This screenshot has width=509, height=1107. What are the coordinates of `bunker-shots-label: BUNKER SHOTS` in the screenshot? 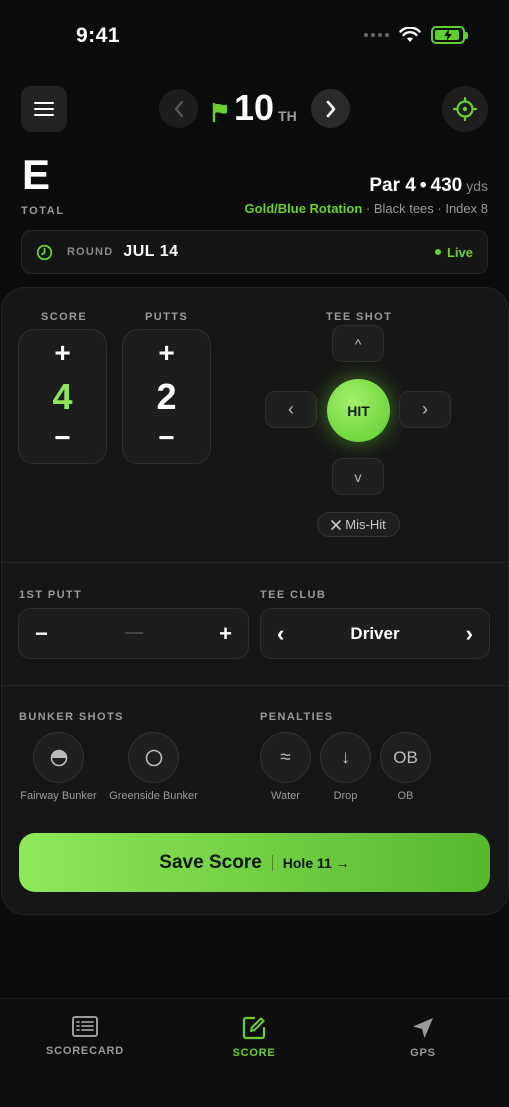 It's located at (71, 717).